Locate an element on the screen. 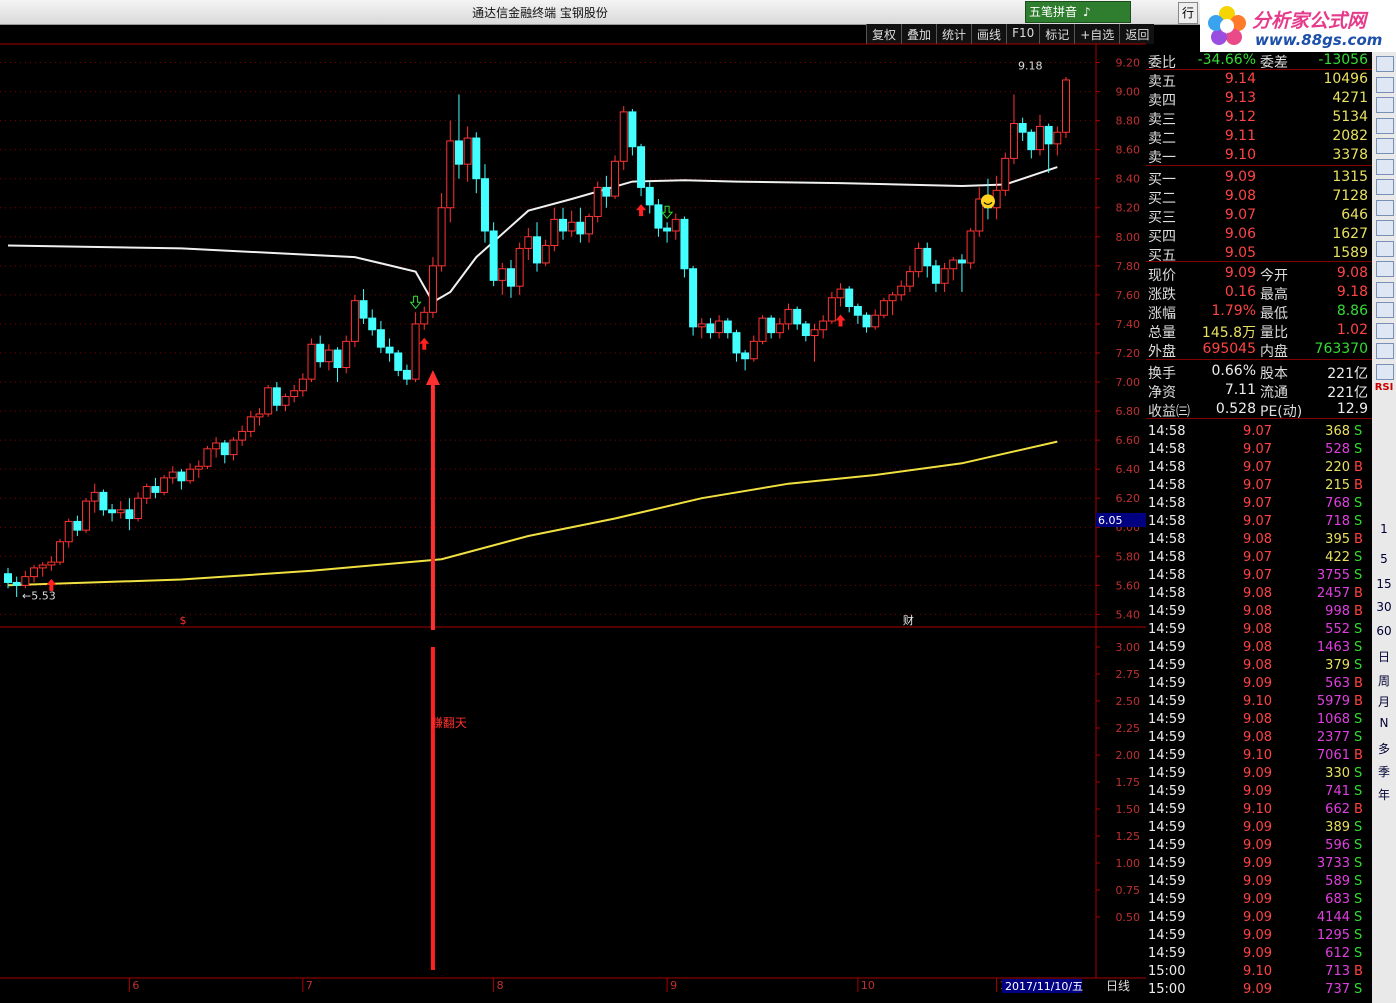  sidebar-period-7: 周 is located at coordinates (1384, 680).